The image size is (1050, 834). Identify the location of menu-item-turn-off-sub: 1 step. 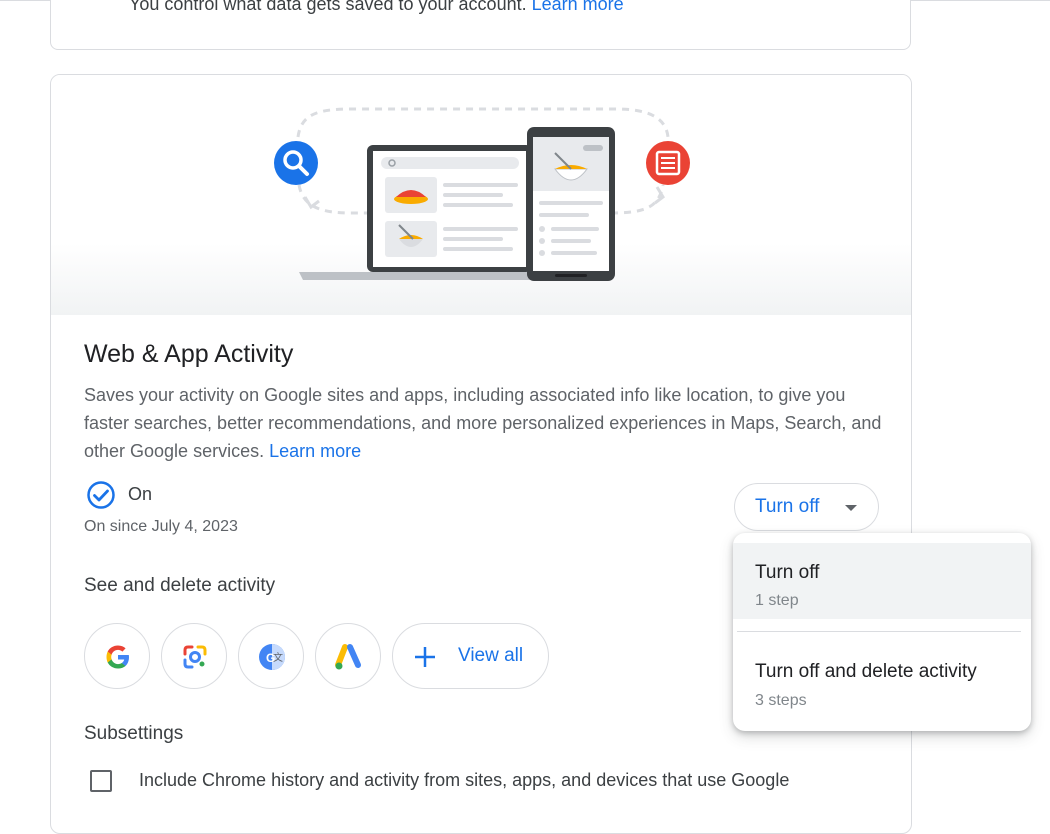
(777, 600).